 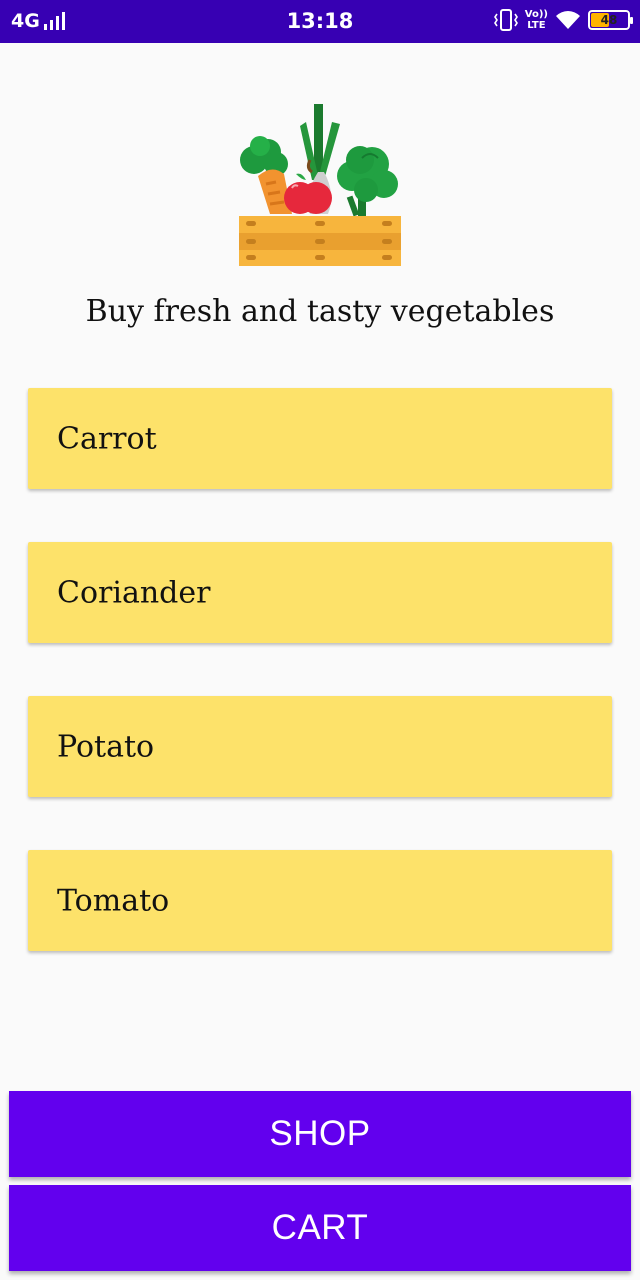 What do you see at coordinates (113, 900) in the screenshot?
I see `list-item-label: Tomato` at bounding box center [113, 900].